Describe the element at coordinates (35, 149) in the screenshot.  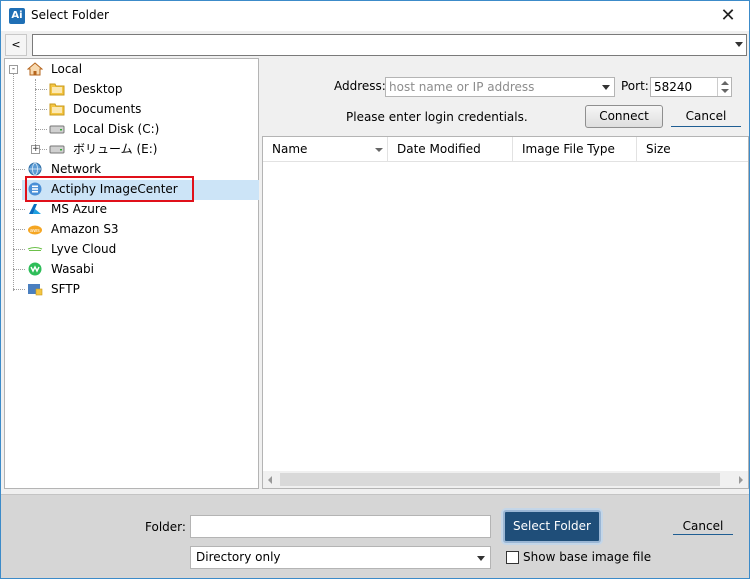
I see `expand-toggle: +` at that location.